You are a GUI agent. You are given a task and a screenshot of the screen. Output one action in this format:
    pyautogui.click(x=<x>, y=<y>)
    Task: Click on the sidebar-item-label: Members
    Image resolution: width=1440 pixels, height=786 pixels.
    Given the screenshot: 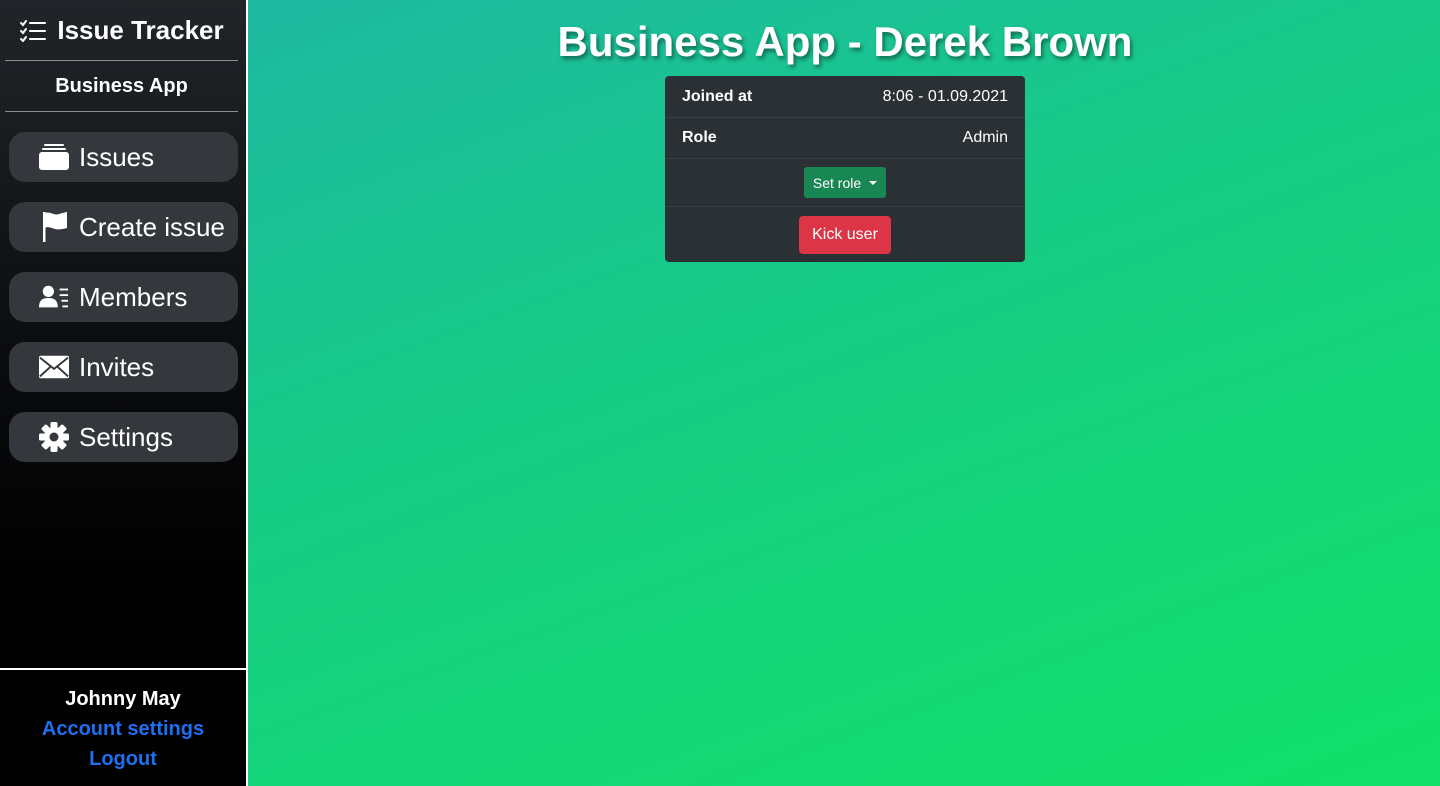 What is the action you would take?
    pyautogui.click(x=133, y=296)
    